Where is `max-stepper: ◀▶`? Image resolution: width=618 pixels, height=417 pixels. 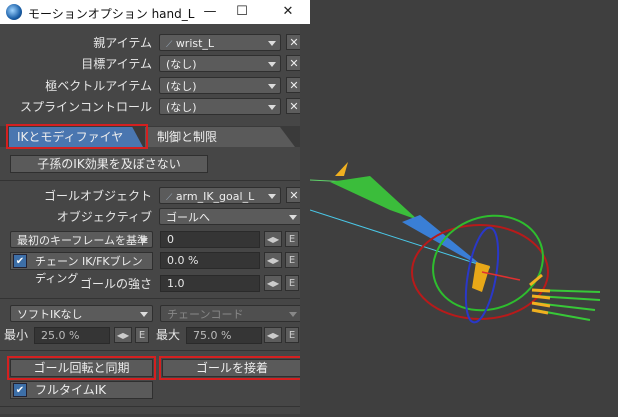
max-stepper: ◀▶ is located at coordinates (273, 335).